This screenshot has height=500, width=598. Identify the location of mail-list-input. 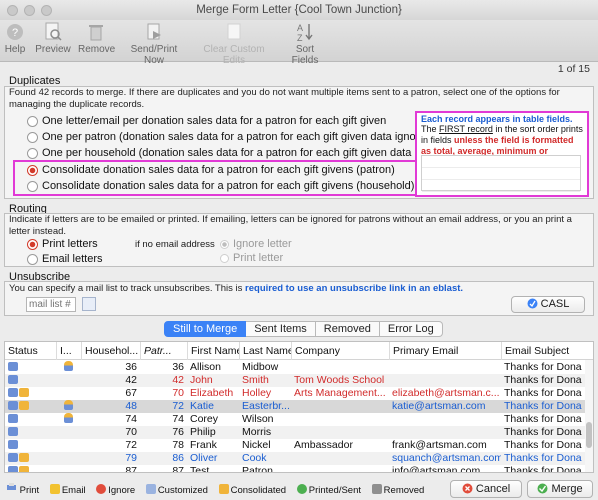
(51, 304).